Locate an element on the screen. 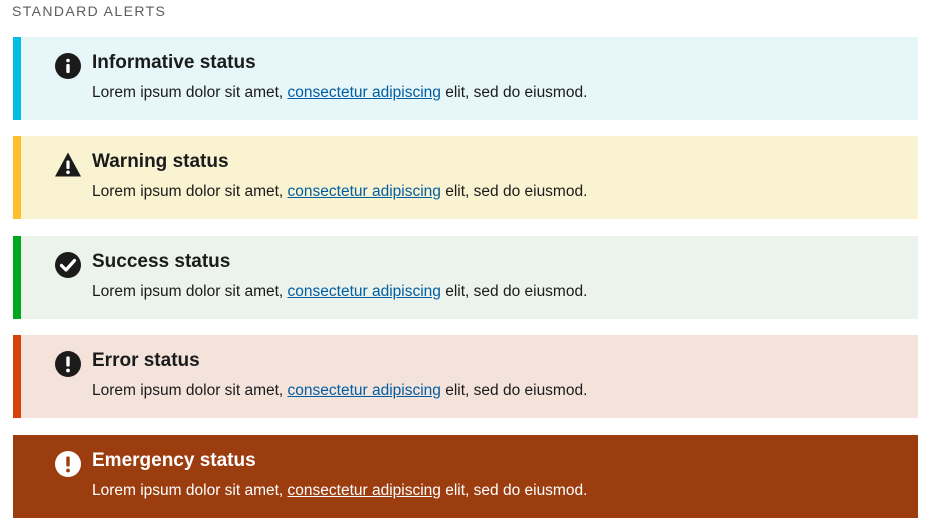 This screenshot has height=524, width=928. warning-icon is located at coordinates (68, 165).